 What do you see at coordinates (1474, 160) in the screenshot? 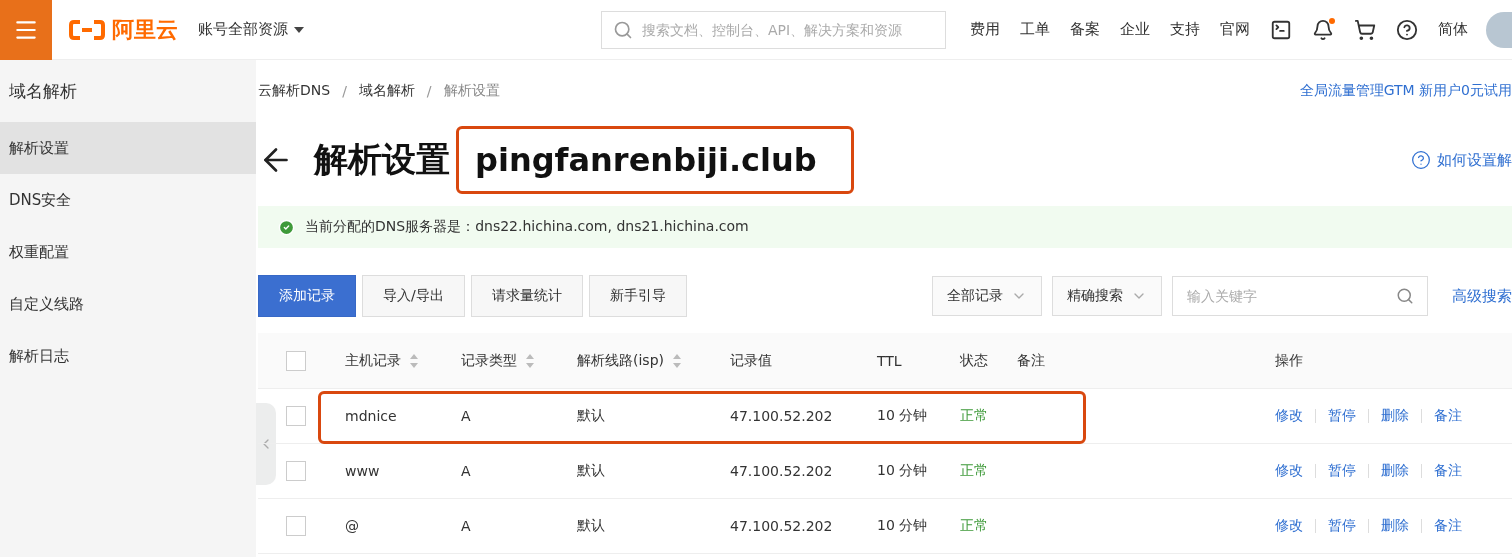
I see `help-link: 如何设置解` at bounding box center [1474, 160].